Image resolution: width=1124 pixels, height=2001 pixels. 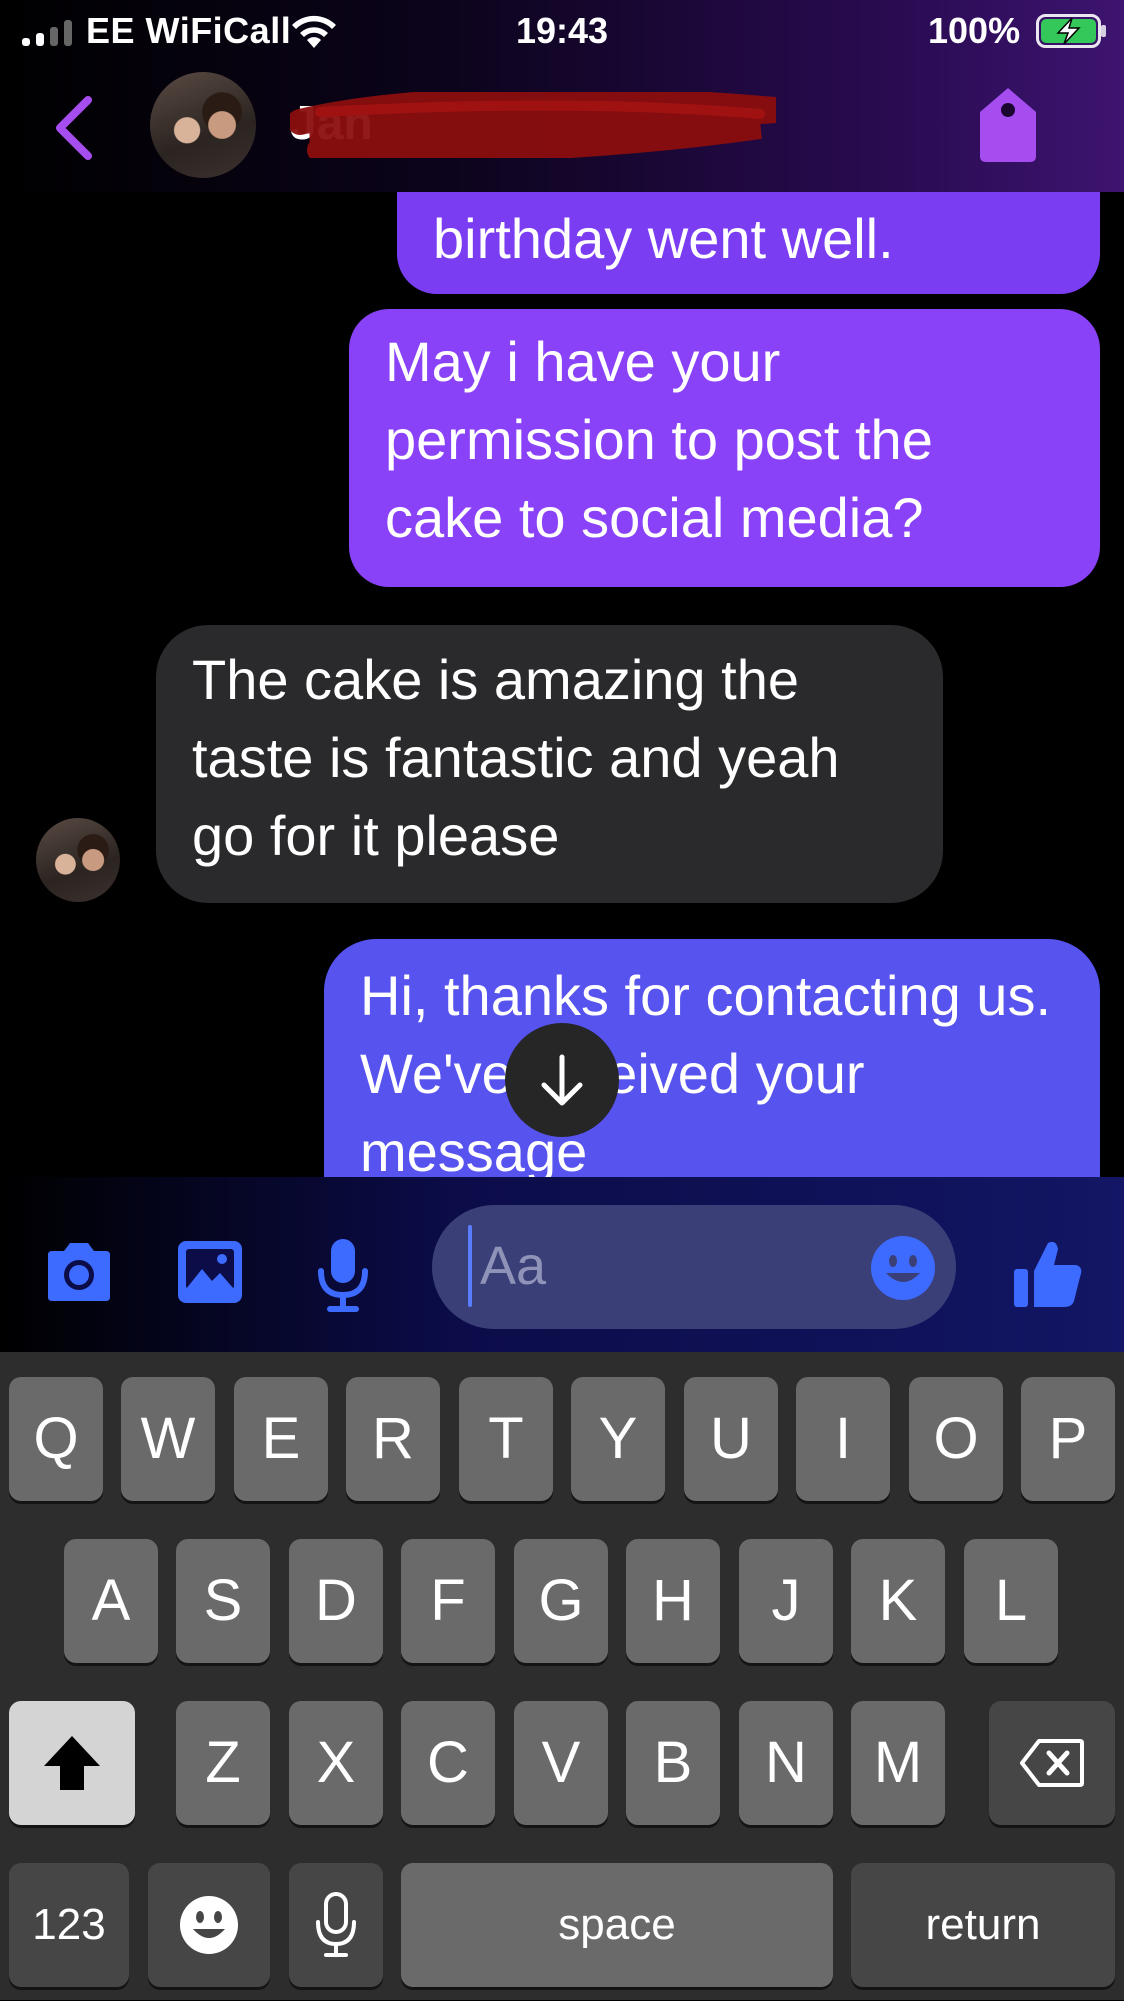 What do you see at coordinates (506, 1439) in the screenshot?
I see `key-t: T` at bounding box center [506, 1439].